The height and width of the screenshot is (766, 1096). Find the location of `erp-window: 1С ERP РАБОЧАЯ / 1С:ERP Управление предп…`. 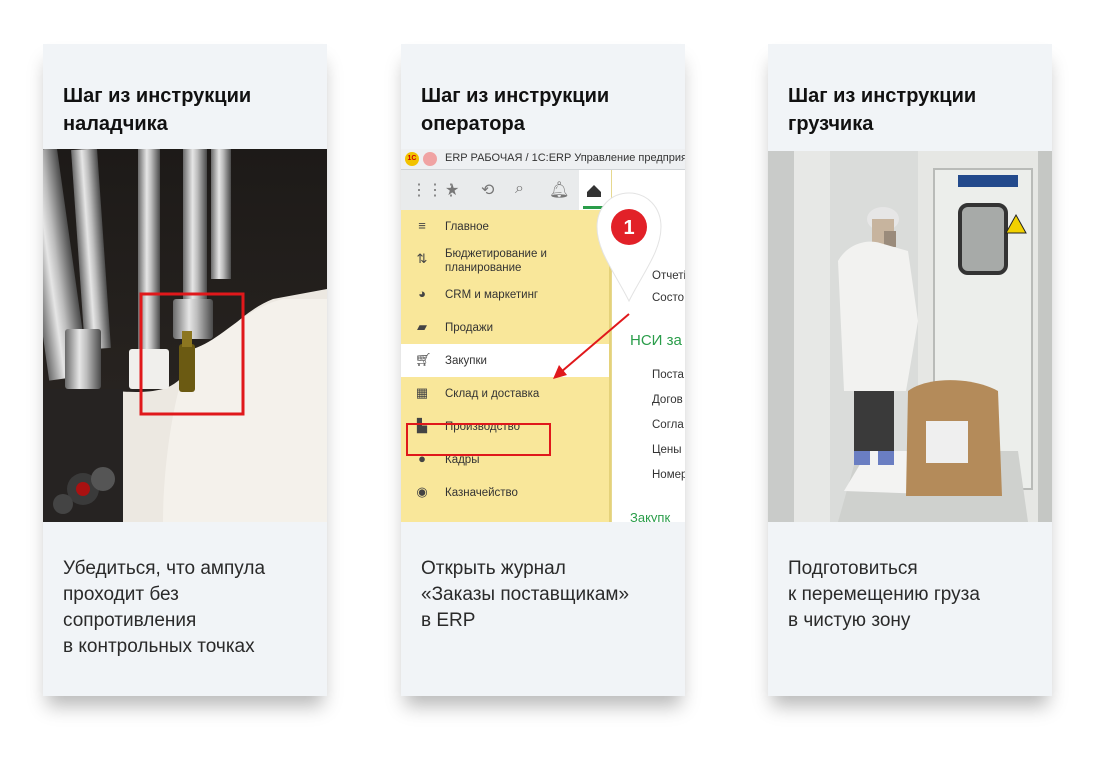

erp-window: 1С ERP РАБОЧАЯ / 1С:ERP Управление предп… is located at coordinates (543, 335).